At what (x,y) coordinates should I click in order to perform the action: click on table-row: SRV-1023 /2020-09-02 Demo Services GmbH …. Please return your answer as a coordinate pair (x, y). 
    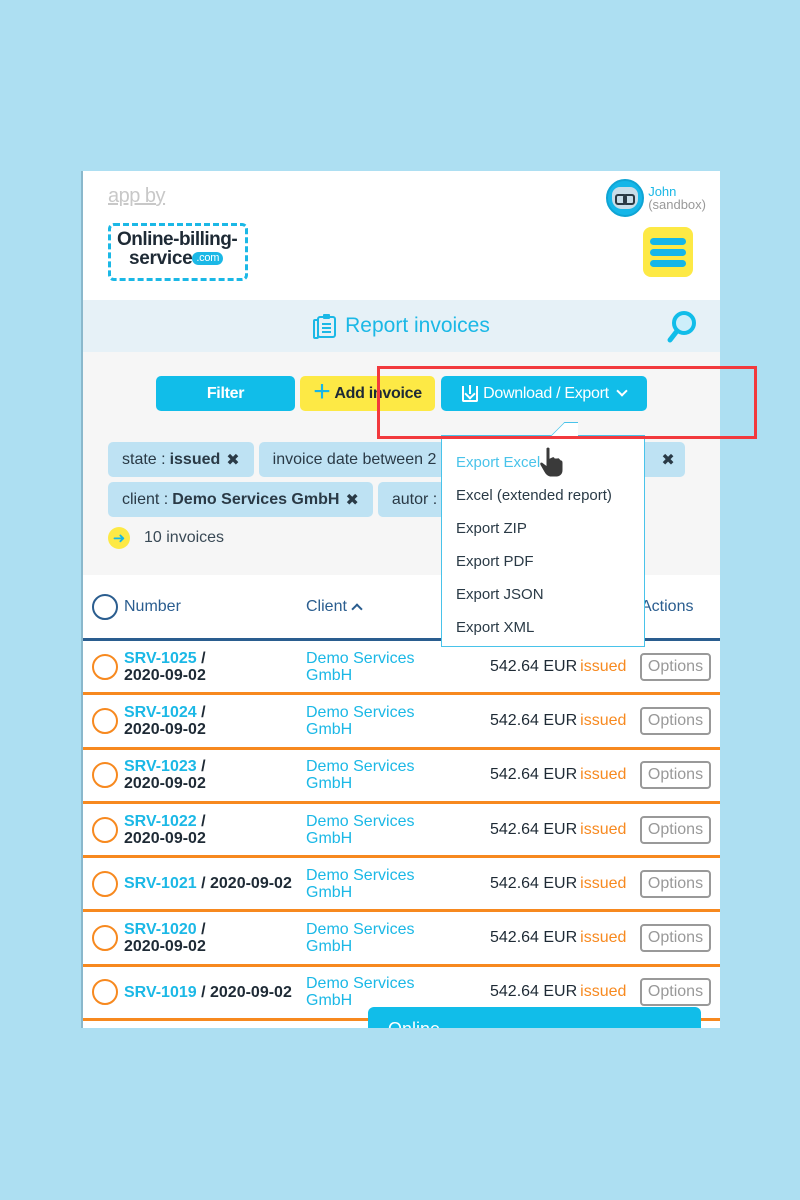
    Looking at the image, I should click on (401, 777).